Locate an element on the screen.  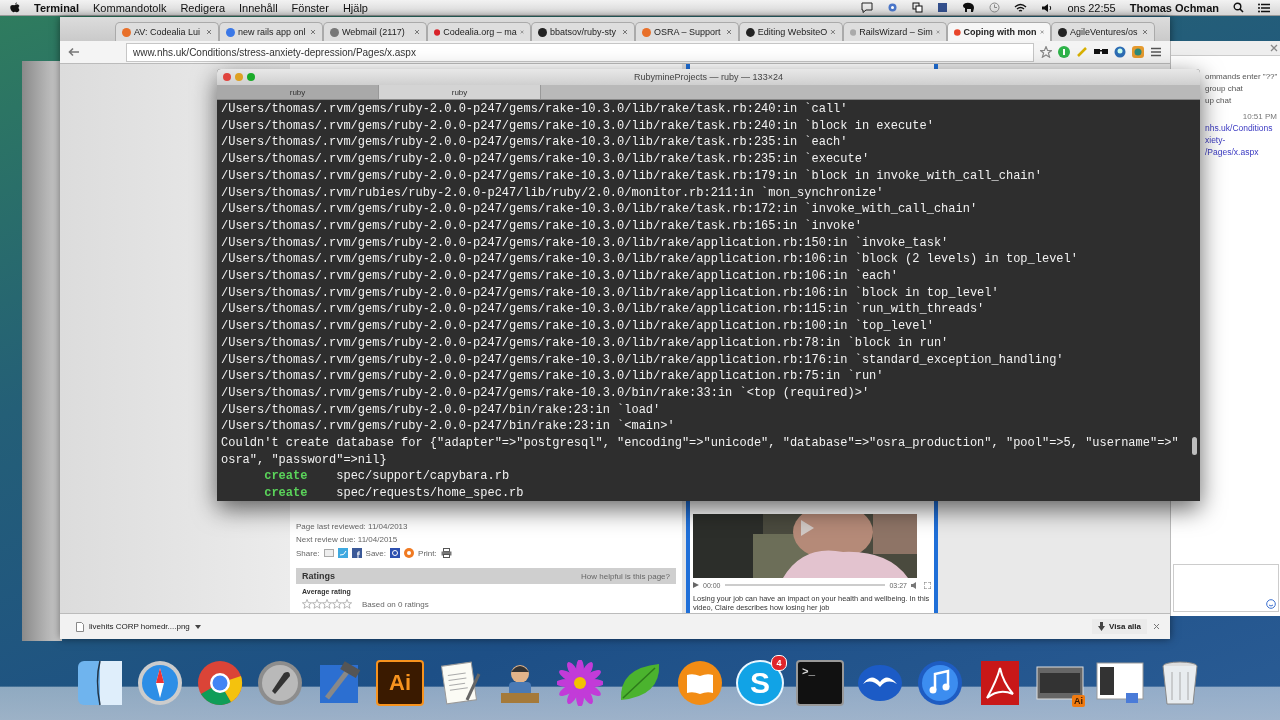
chat-message: group chat is located at coordinates (1224, 88).